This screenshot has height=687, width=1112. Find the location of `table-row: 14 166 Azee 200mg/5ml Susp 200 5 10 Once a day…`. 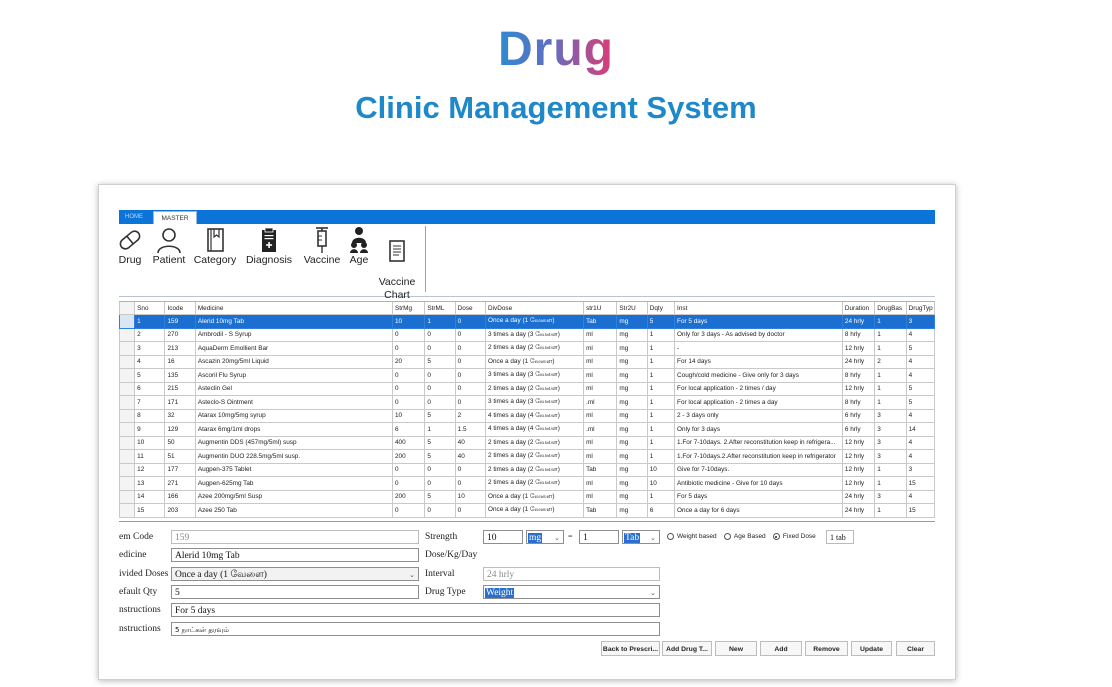

table-row: 14 166 Azee 200mg/5ml Susp 200 5 10 Once a day… is located at coordinates (527, 496).